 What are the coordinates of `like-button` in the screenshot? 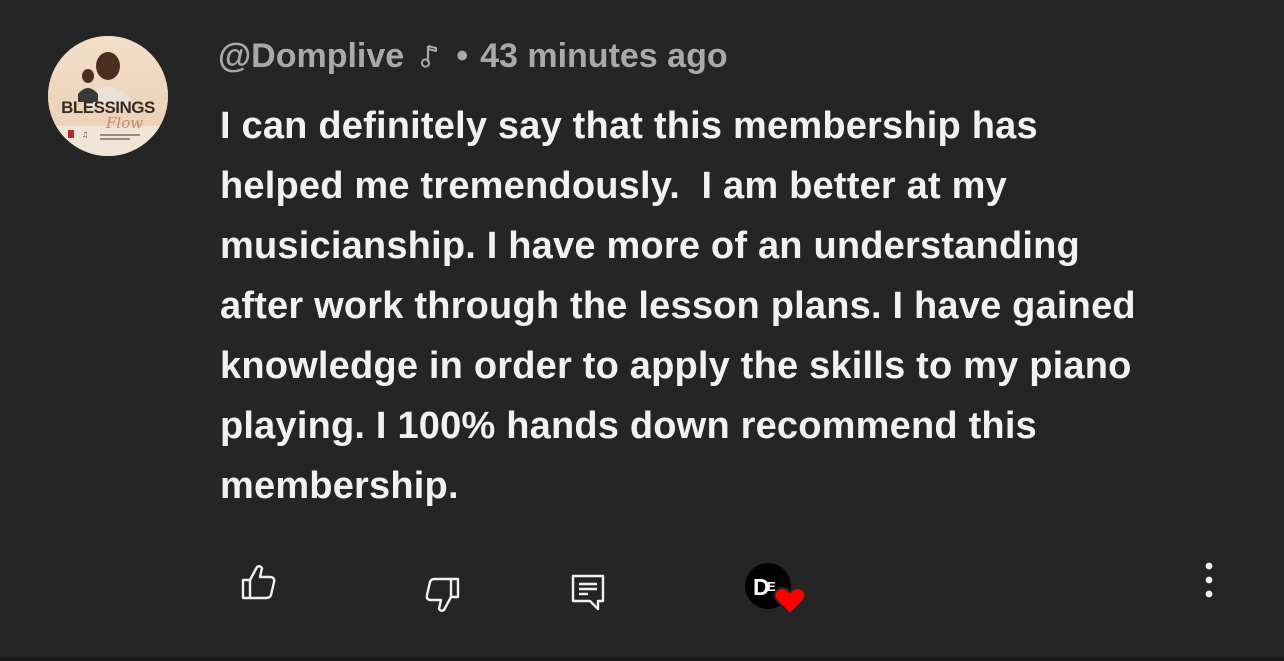 It's located at (258, 582).